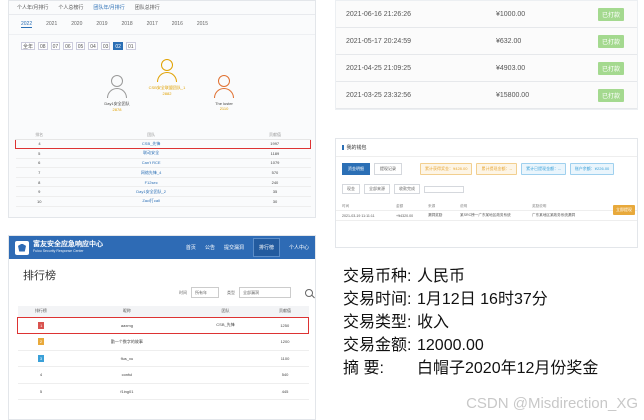  Describe the element at coordinates (68, 244) in the screenshot. I see `brand-name: 富友安全应急响应中心` at that location.